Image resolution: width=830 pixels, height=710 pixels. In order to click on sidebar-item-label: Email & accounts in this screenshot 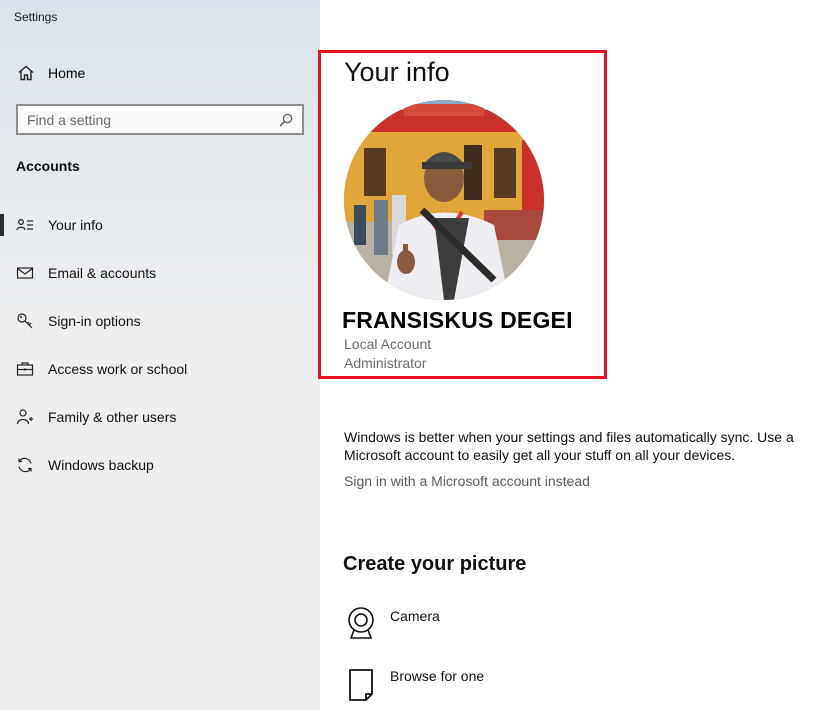, I will do `click(102, 273)`.